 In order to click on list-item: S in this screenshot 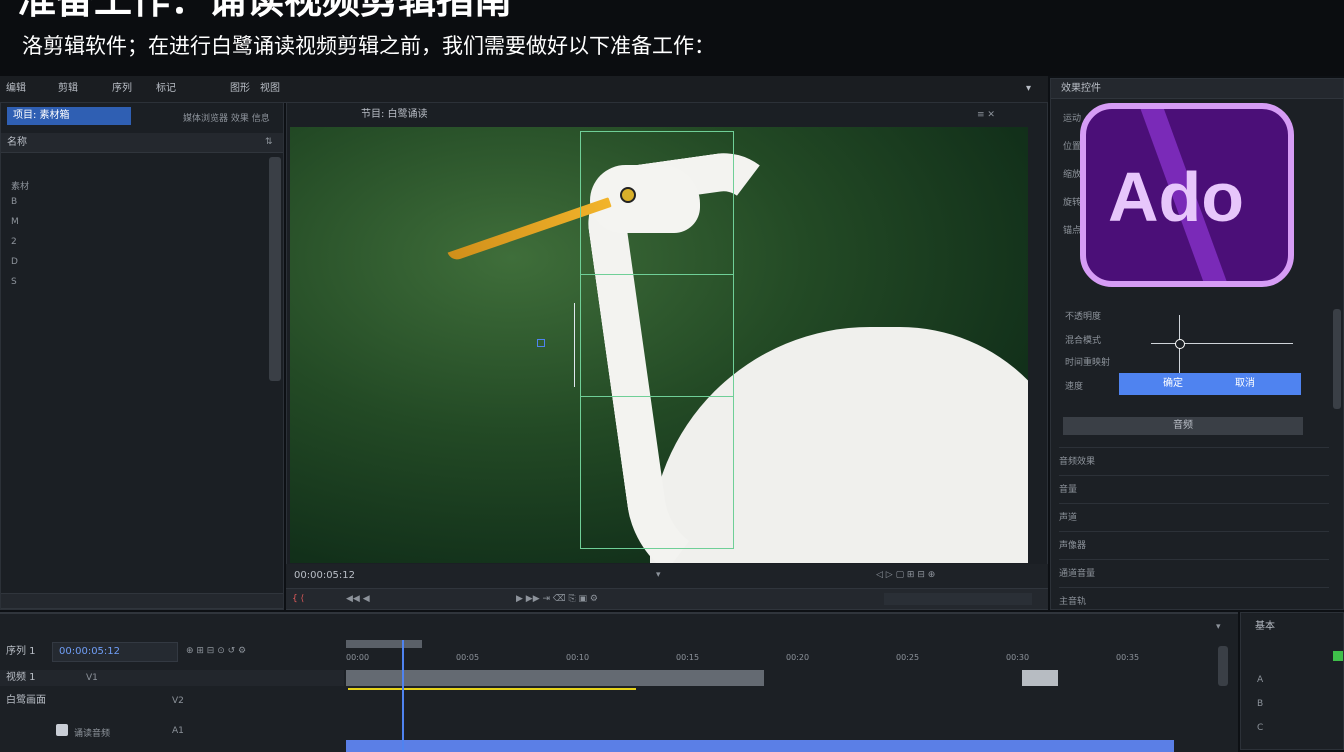, I will do `click(14, 282)`.